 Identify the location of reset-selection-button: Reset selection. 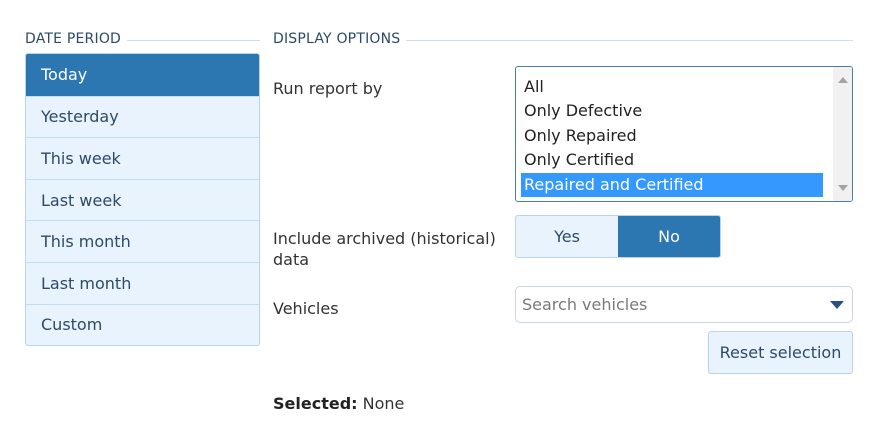
(780, 352).